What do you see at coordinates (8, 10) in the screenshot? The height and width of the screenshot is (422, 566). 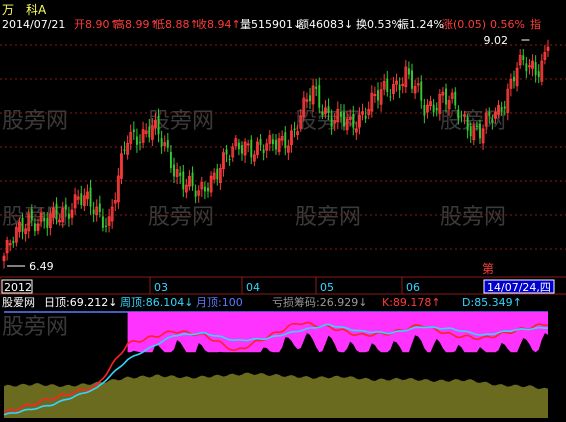 I see `app-glyph: 万` at bounding box center [8, 10].